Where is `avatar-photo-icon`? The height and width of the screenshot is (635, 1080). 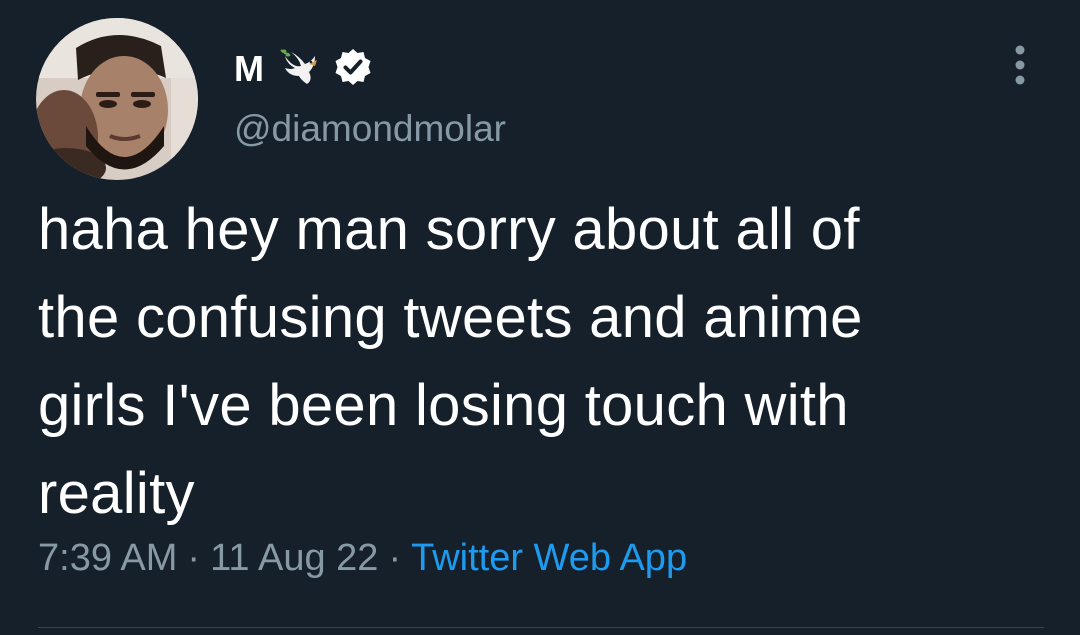
avatar-photo-icon is located at coordinates (117, 99).